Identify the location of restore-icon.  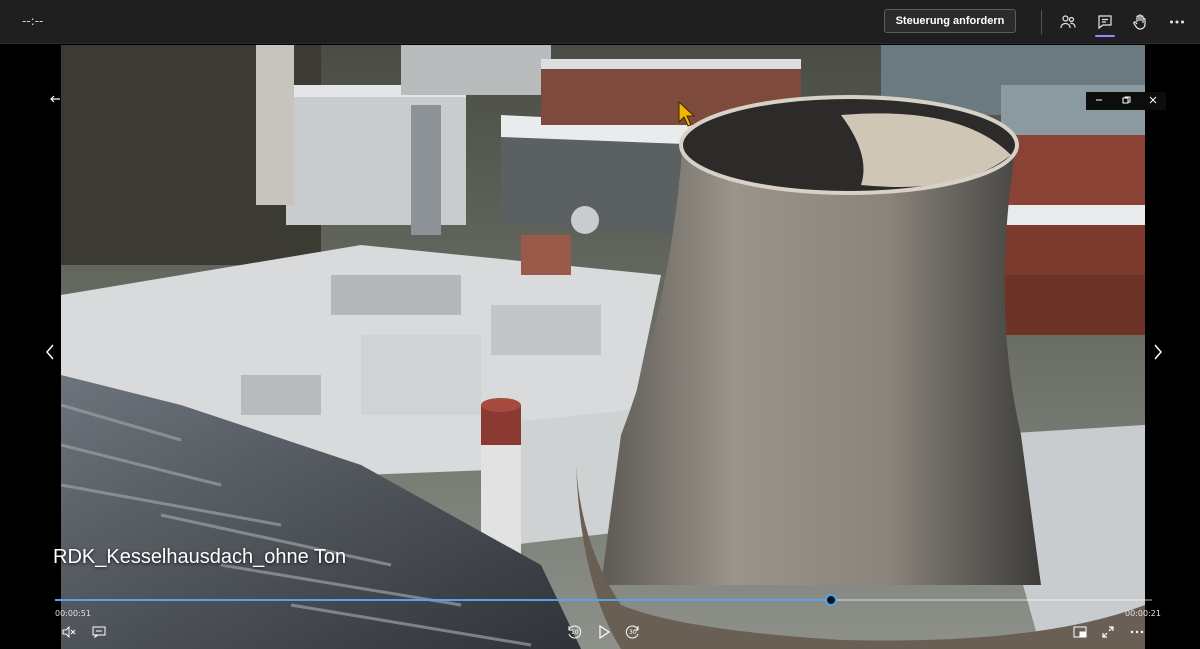
(1126, 101).